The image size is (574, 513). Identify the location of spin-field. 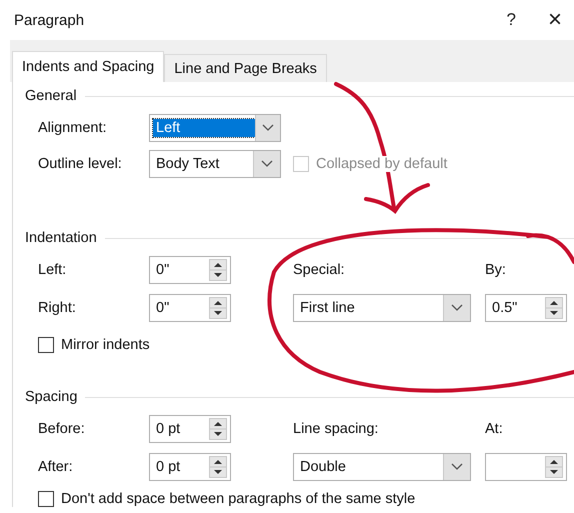
(526, 467).